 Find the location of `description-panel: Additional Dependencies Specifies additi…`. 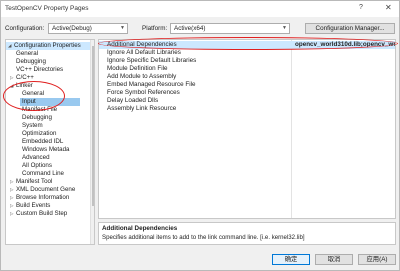

description-panel: Additional Dependencies Specifies additi… is located at coordinates (247, 233).